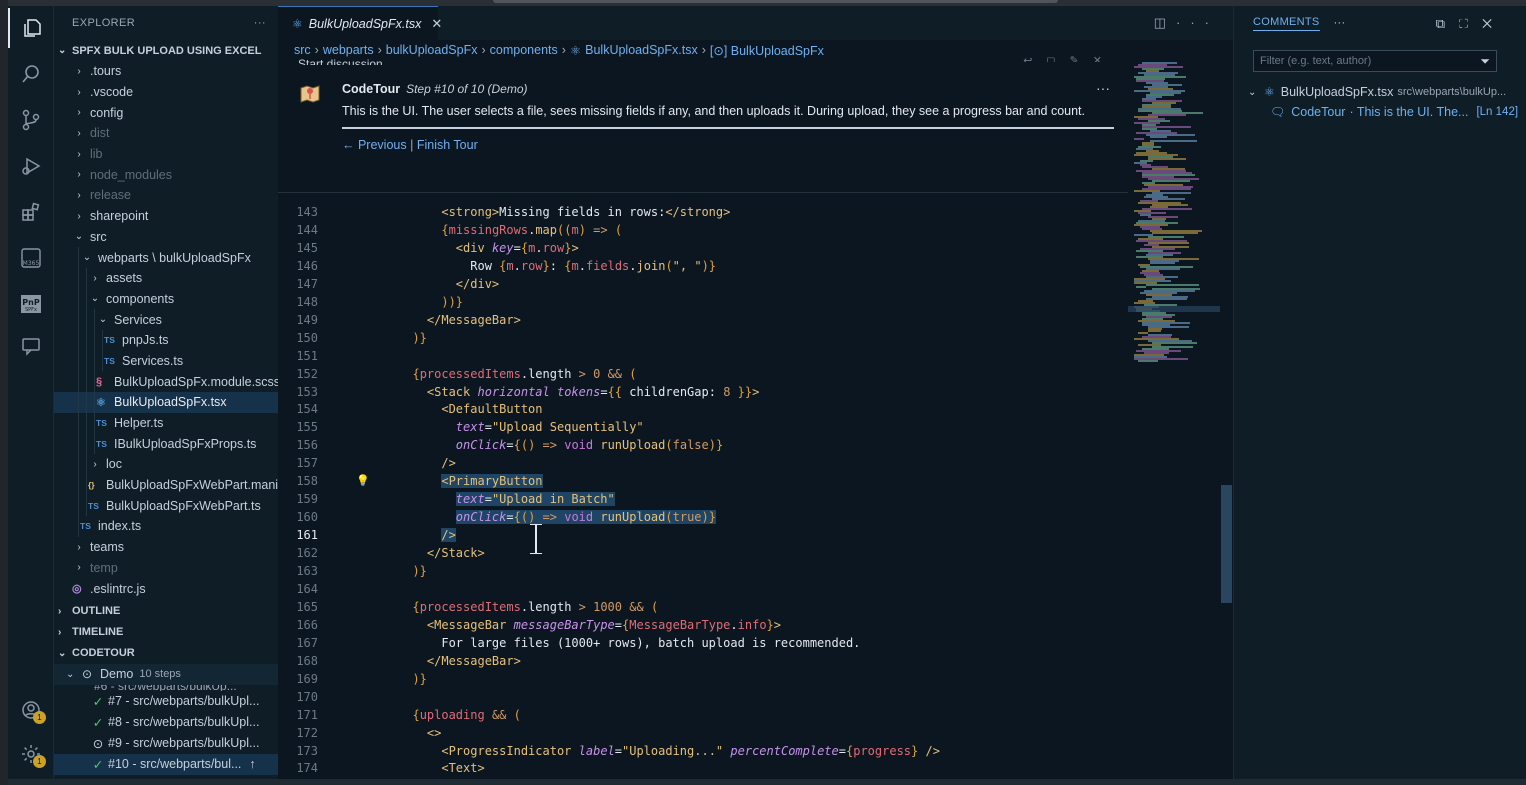 The image size is (1526, 785). Describe the element at coordinates (1226, 419) in the screenshot. I see `editor-scrollbar-track` at that location.